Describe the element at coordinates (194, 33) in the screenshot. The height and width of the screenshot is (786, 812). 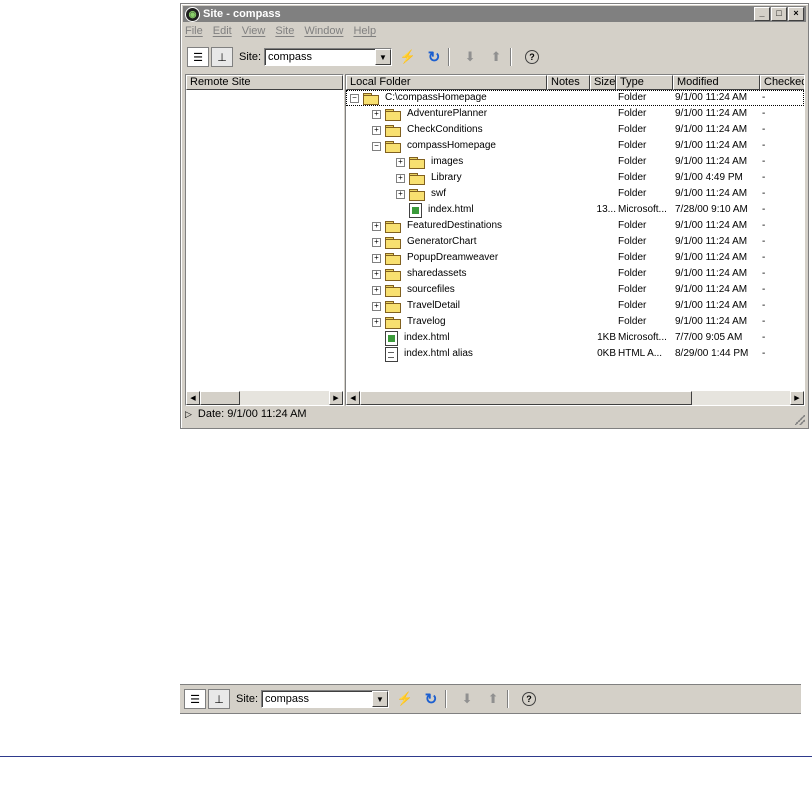
I see `menu-file: File` at that location.